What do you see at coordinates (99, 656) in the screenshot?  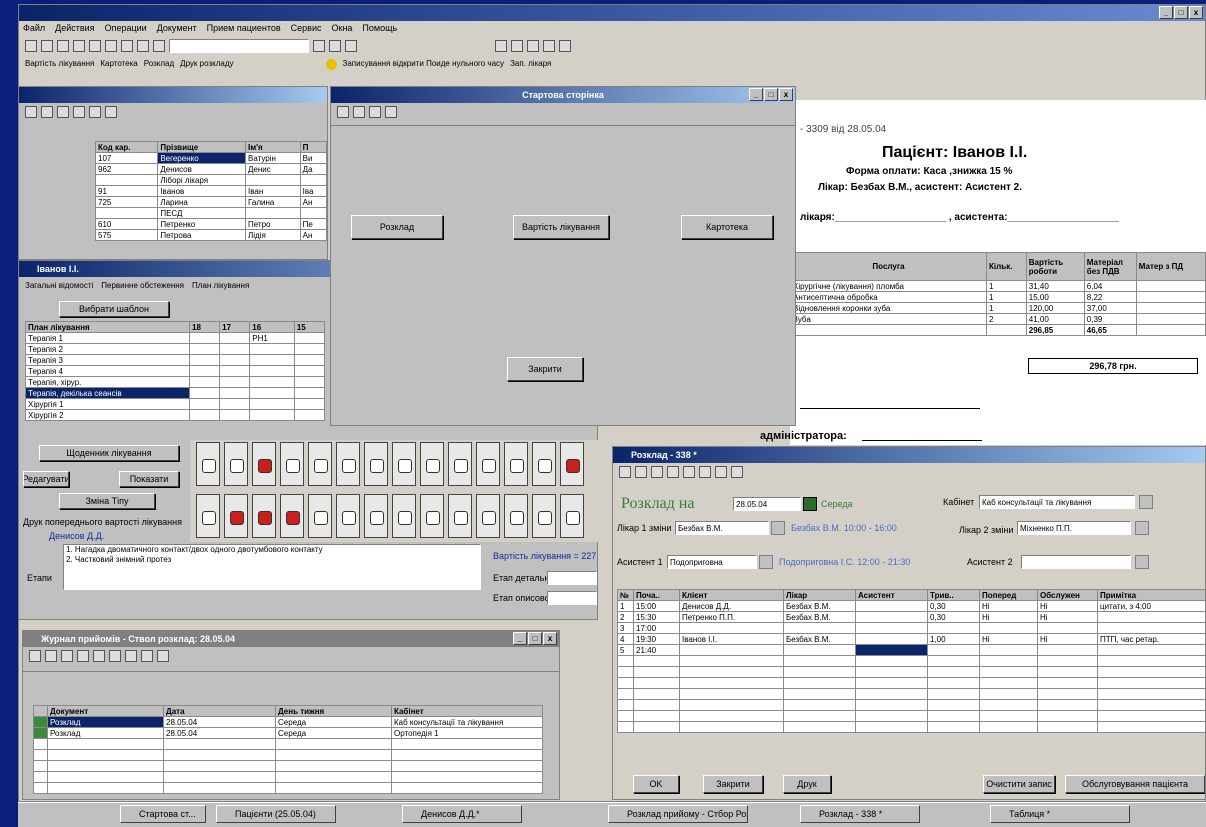 I see `copy-icon` at bounding box center [99, 656].